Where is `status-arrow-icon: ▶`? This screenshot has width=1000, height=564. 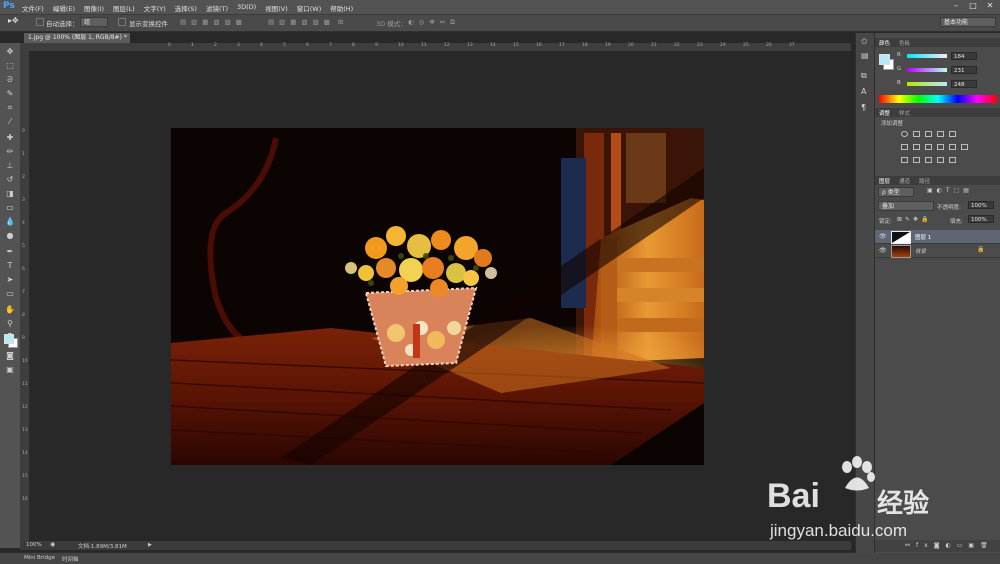 status-arrow-icon: ▶ is located at coordinates (150, 545).